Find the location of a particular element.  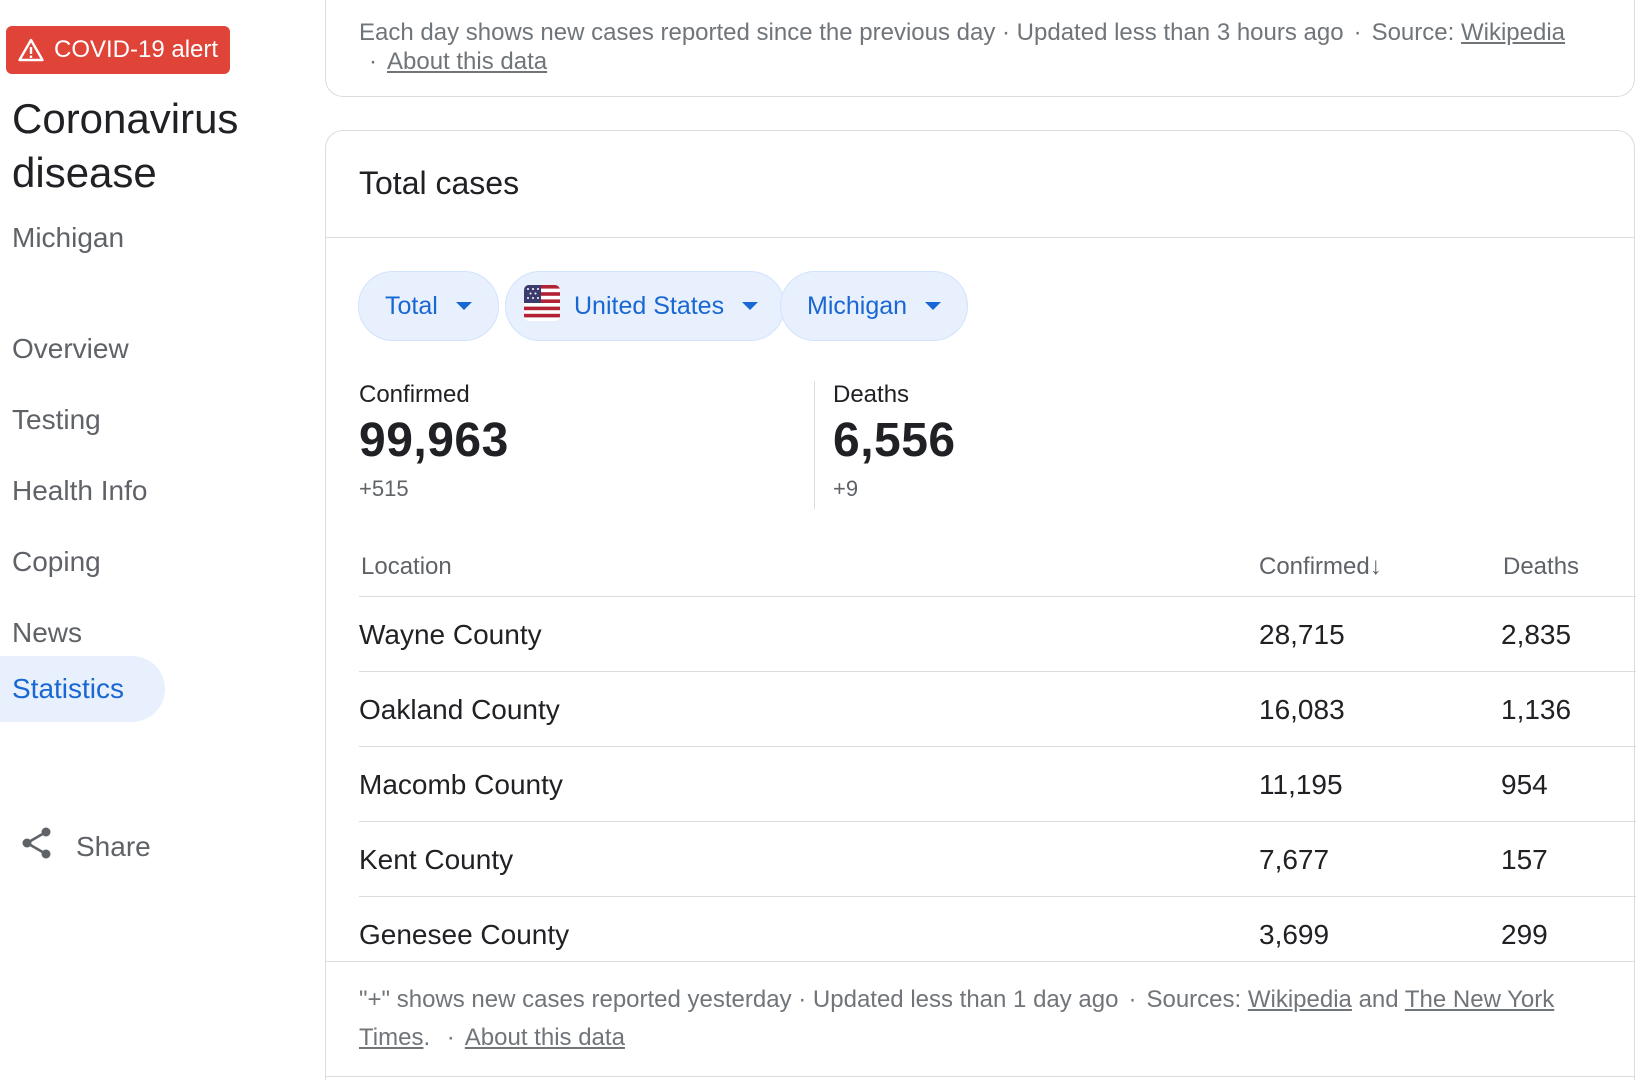

location-cell: Kent County is located at coordinates (436, 859).